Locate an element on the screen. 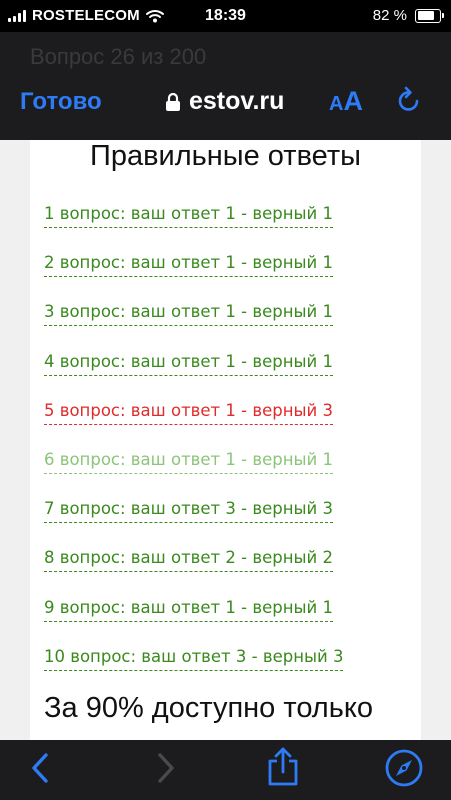 This screenshot has width=451, height=800. share-icon is located at coordinates (283, 766).